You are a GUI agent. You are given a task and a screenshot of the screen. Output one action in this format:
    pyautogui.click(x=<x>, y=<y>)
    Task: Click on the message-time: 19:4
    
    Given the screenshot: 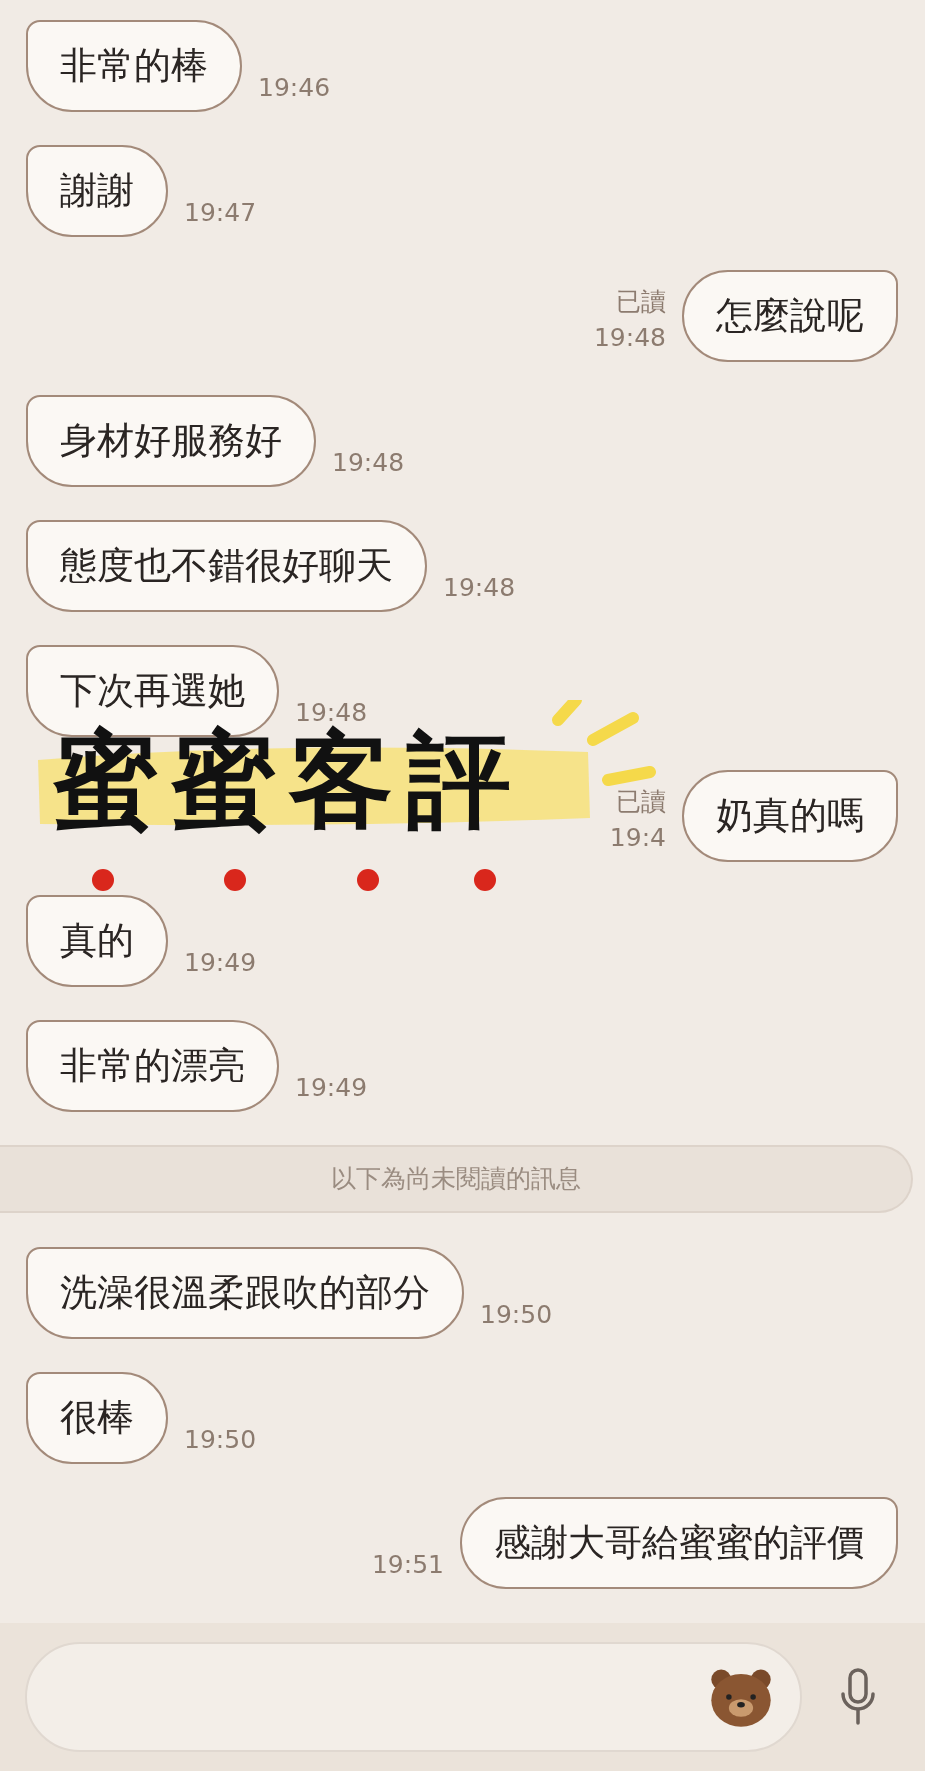 What is the action you would take?
    pyautogui.click(x=637, y=838)
    